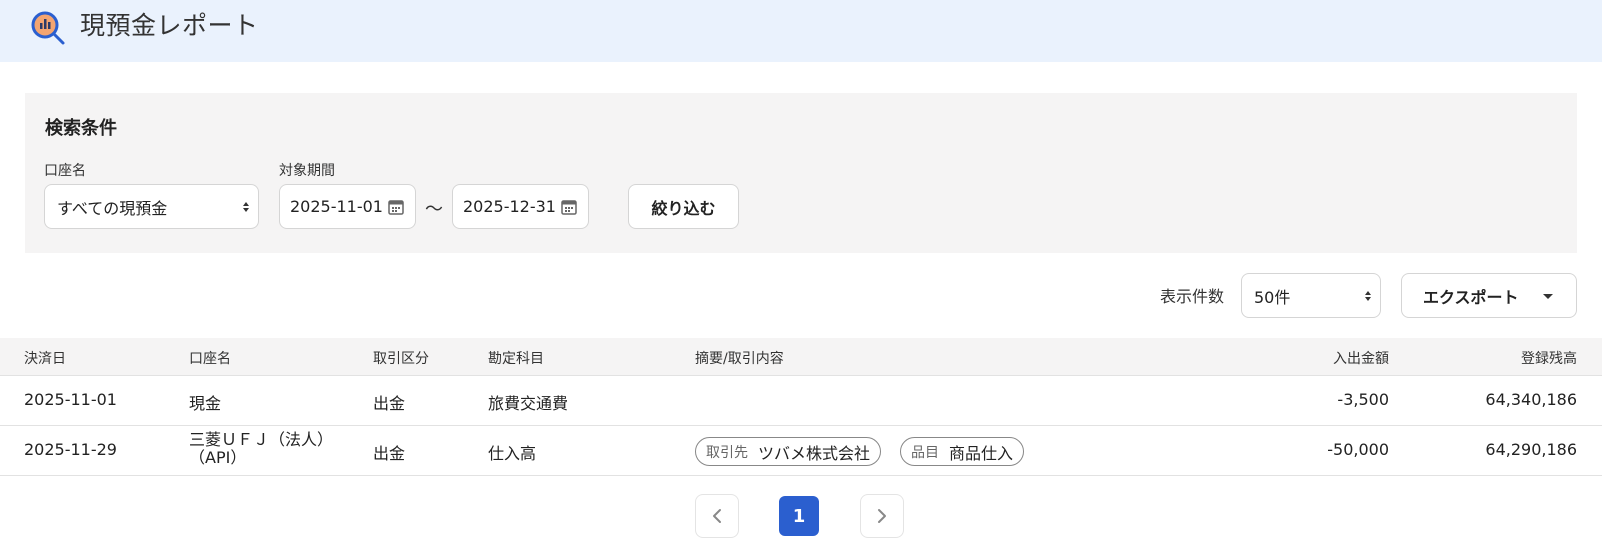 This screenshot has height=555, width=1602. Describe the element at coordinates (70, 449) in the screenshot. I see `cell-date: 2025-11-29` at that location.